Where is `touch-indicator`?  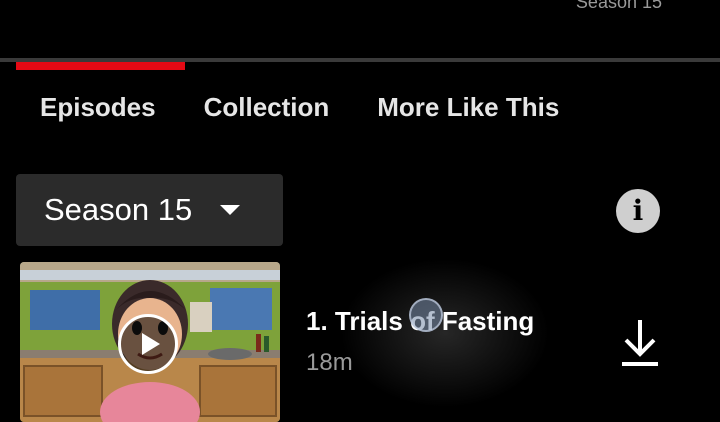
touch-indicator is located at coordinates (426, 315).